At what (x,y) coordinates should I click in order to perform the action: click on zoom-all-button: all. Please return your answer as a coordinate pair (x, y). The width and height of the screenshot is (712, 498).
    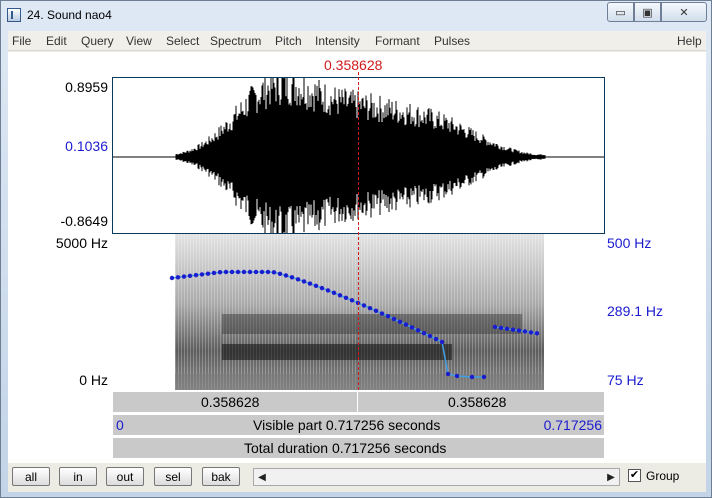
    Looking at the image, I should click on (31, 476).